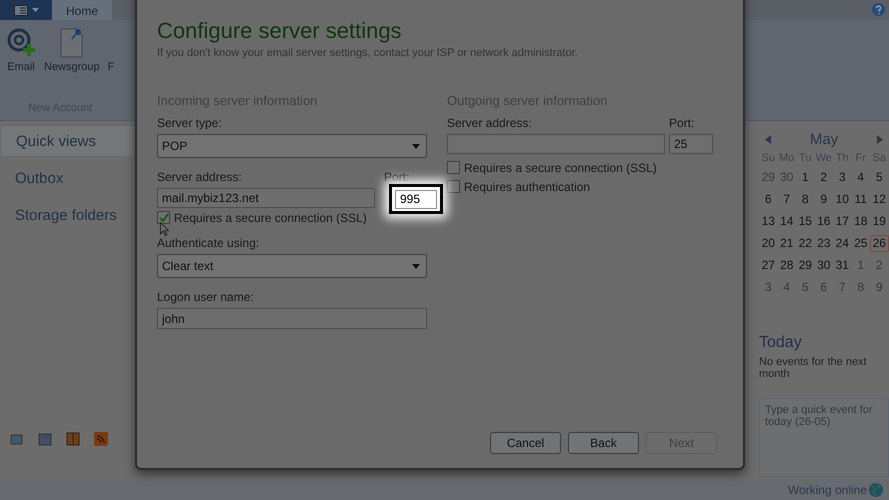  What do you see at coordinates (67, 141) in the screenshot?
I see `nav-item: Quick views` at bounding box center [67, 141].